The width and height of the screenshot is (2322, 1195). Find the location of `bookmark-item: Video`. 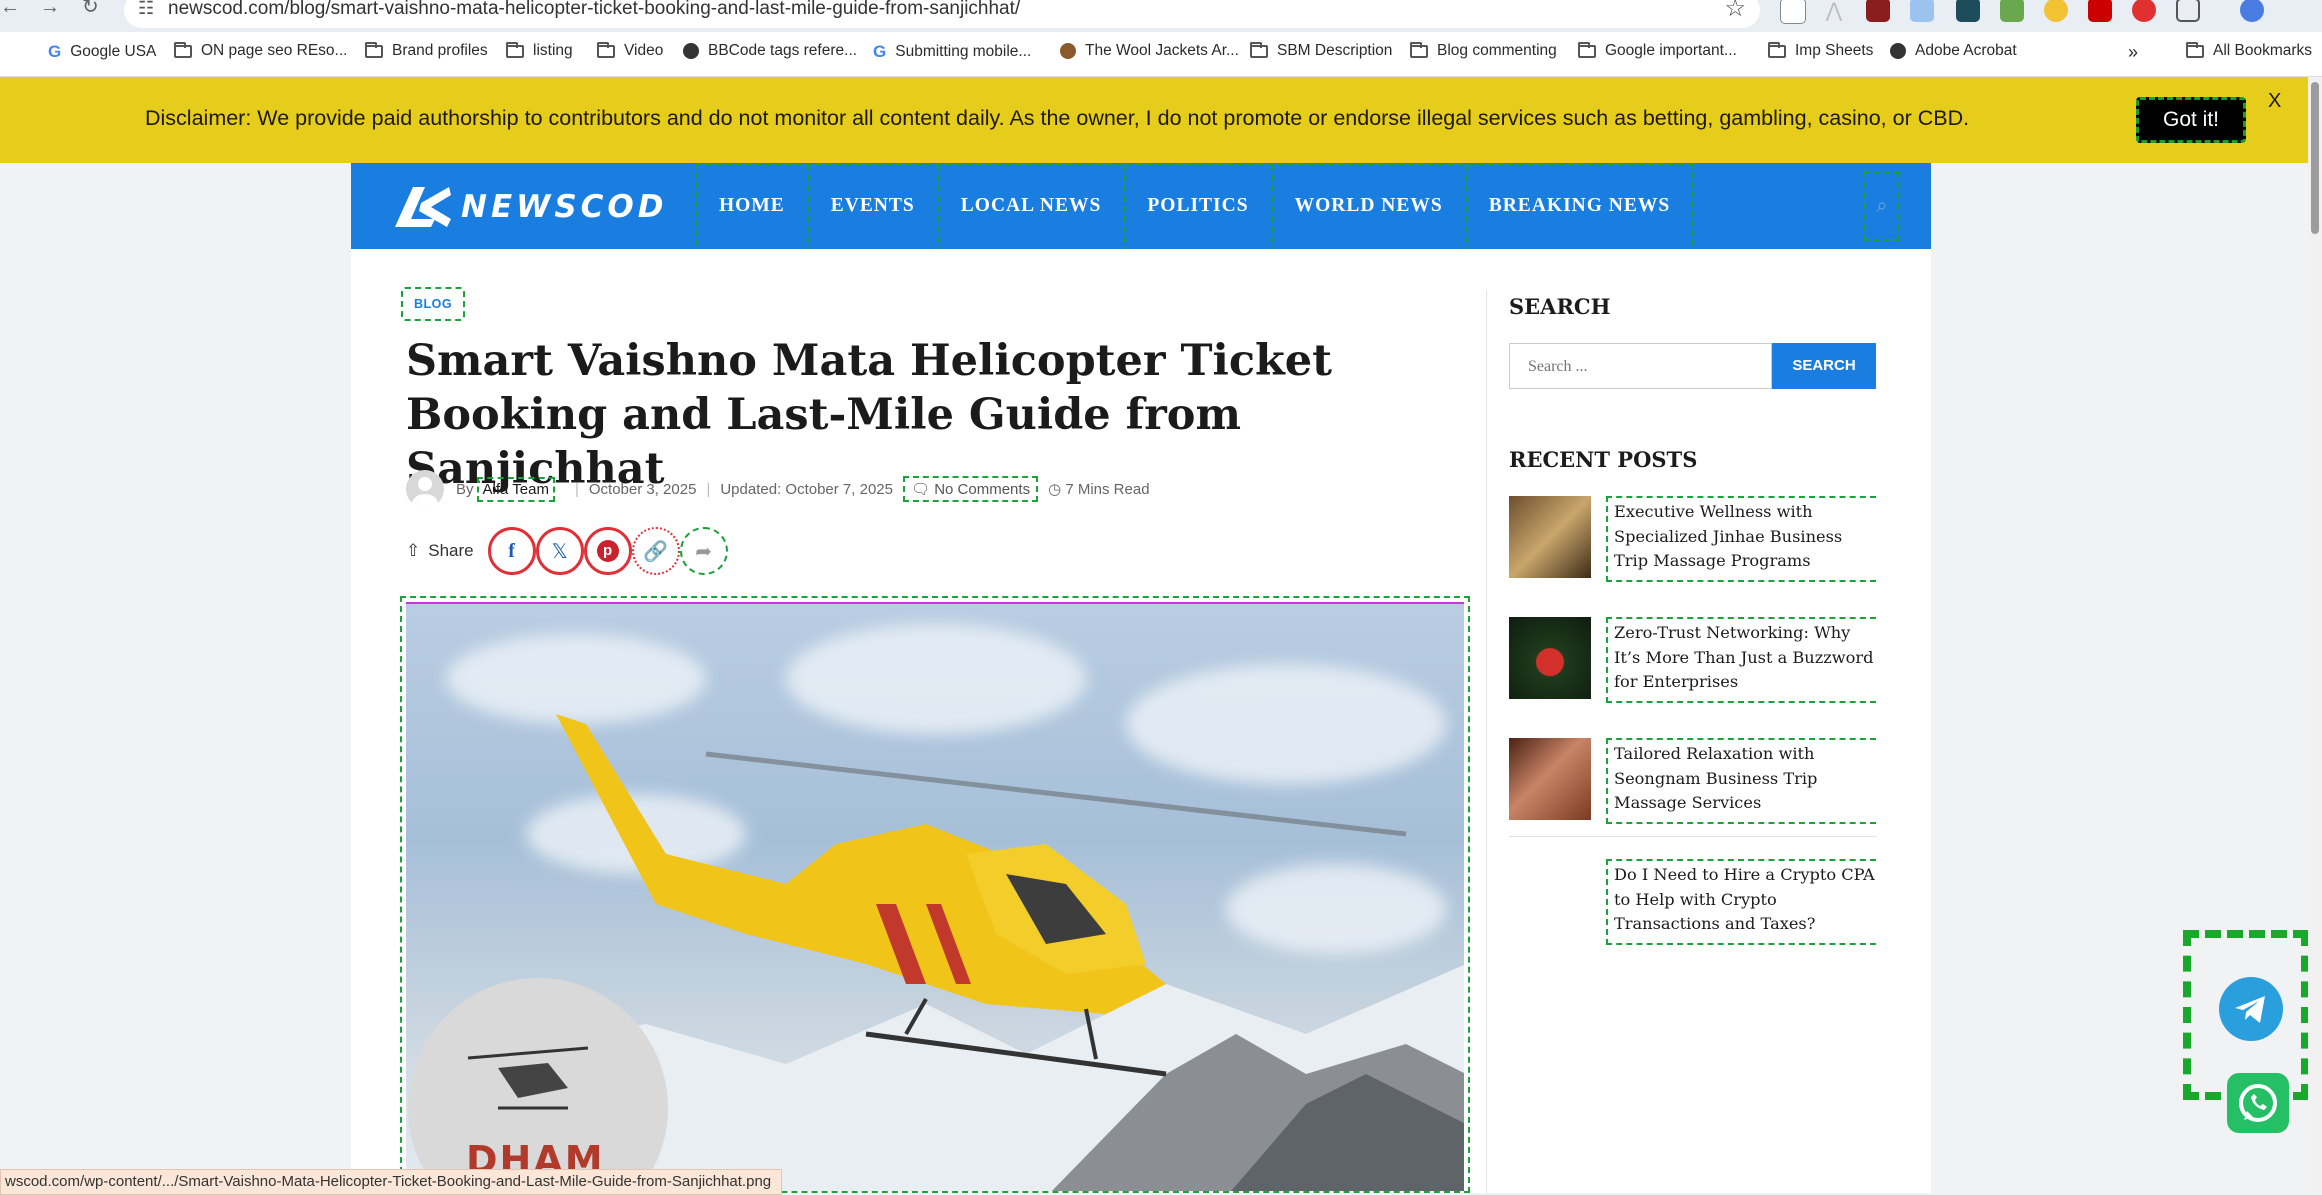

bookmark-item: Video is located at coordinates (630, 50).